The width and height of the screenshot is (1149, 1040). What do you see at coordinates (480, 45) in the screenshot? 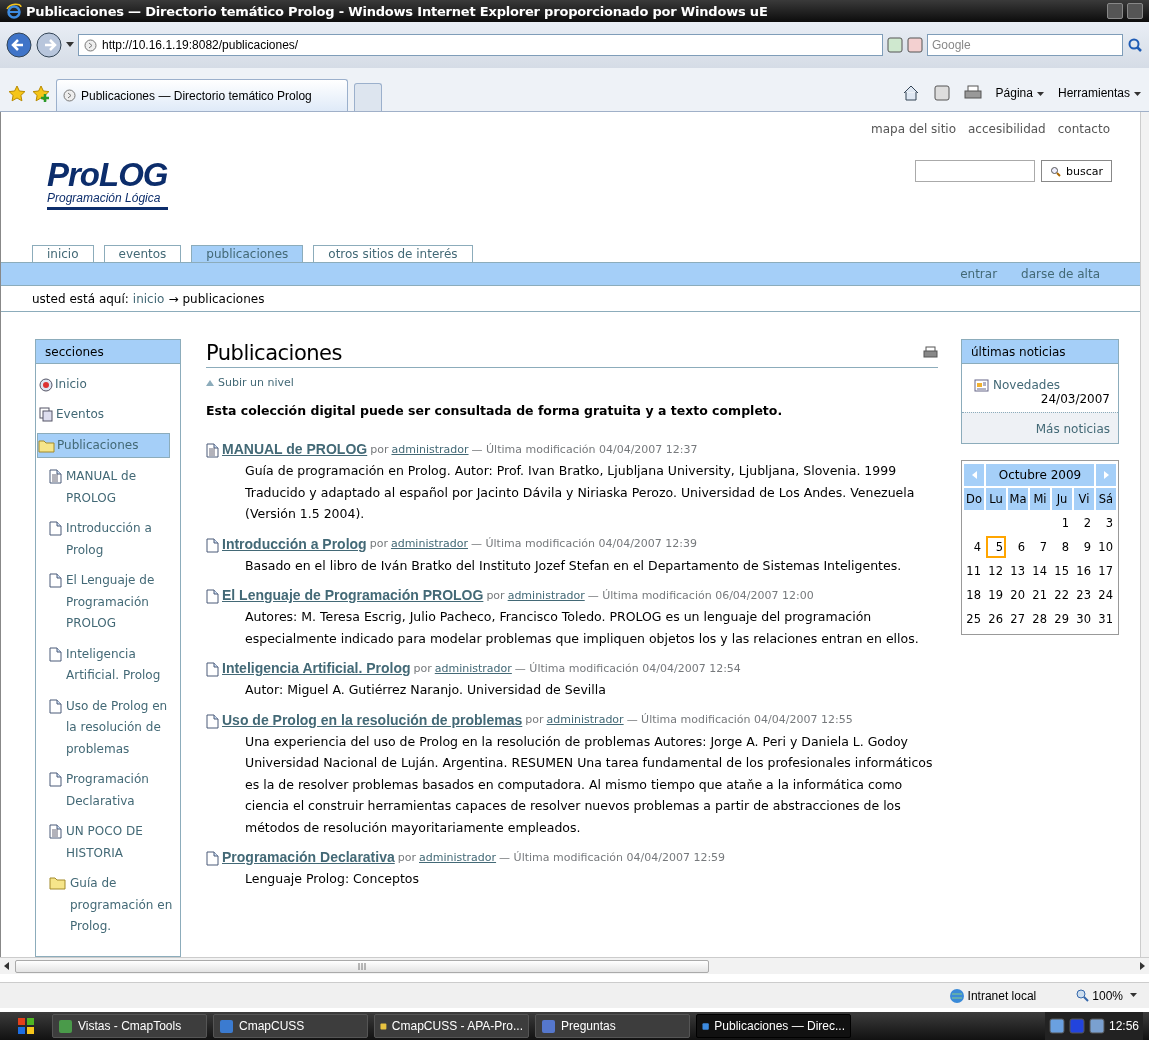
I see `address-field: http://10.16.1.19:8082/publicaciones/` at bounding box center [480, 45].